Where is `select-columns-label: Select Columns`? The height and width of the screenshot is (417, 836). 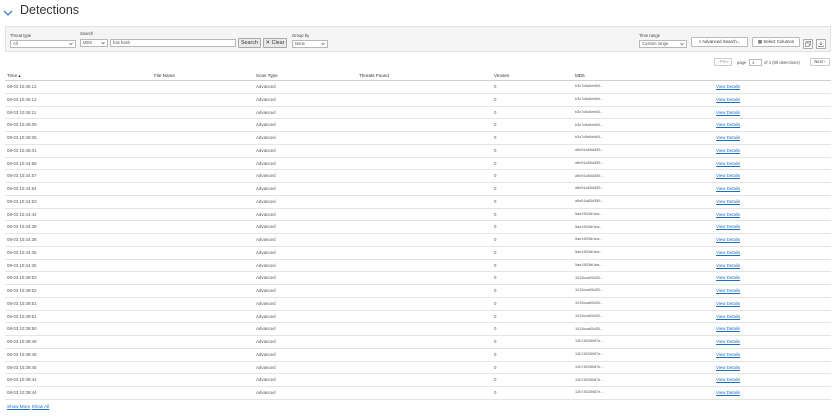 select-columns-label: Select Columns is located at coordinates (779, 41).